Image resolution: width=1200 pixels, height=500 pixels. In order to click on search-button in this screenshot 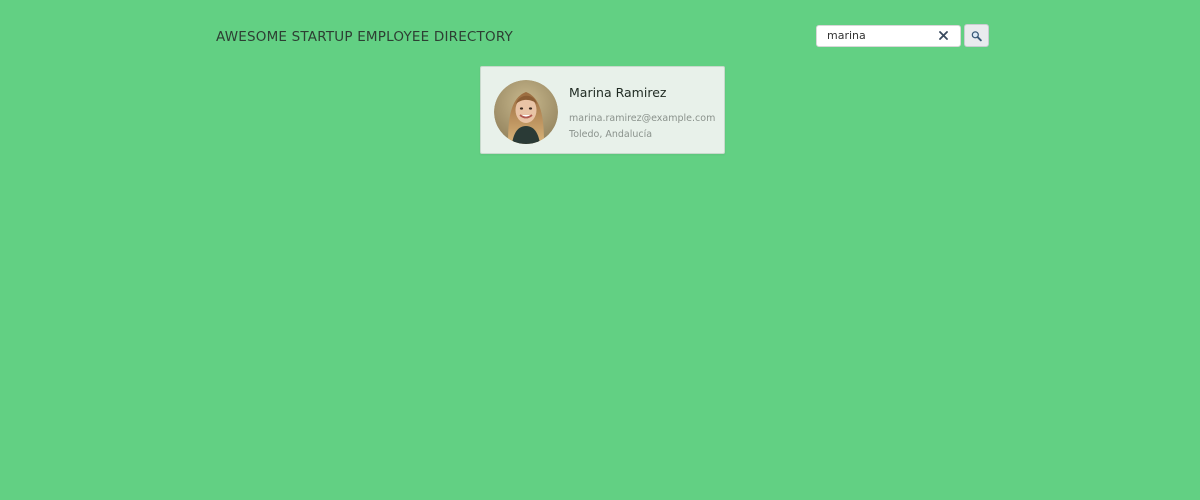, I will do `click(976, 35)`.